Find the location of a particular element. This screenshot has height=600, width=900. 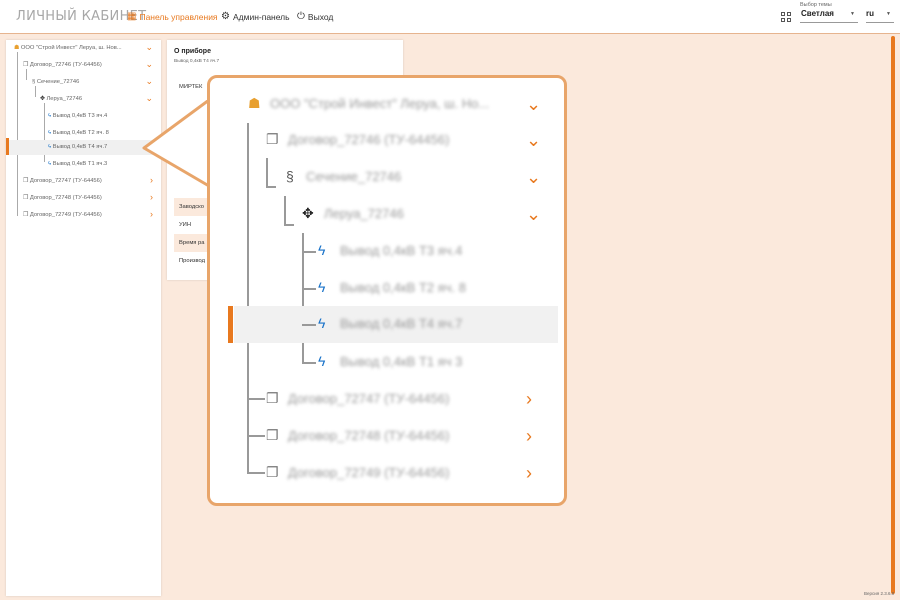

zoom-tree-item-label: Леруа_72746 is located at coordinates (364, 213).